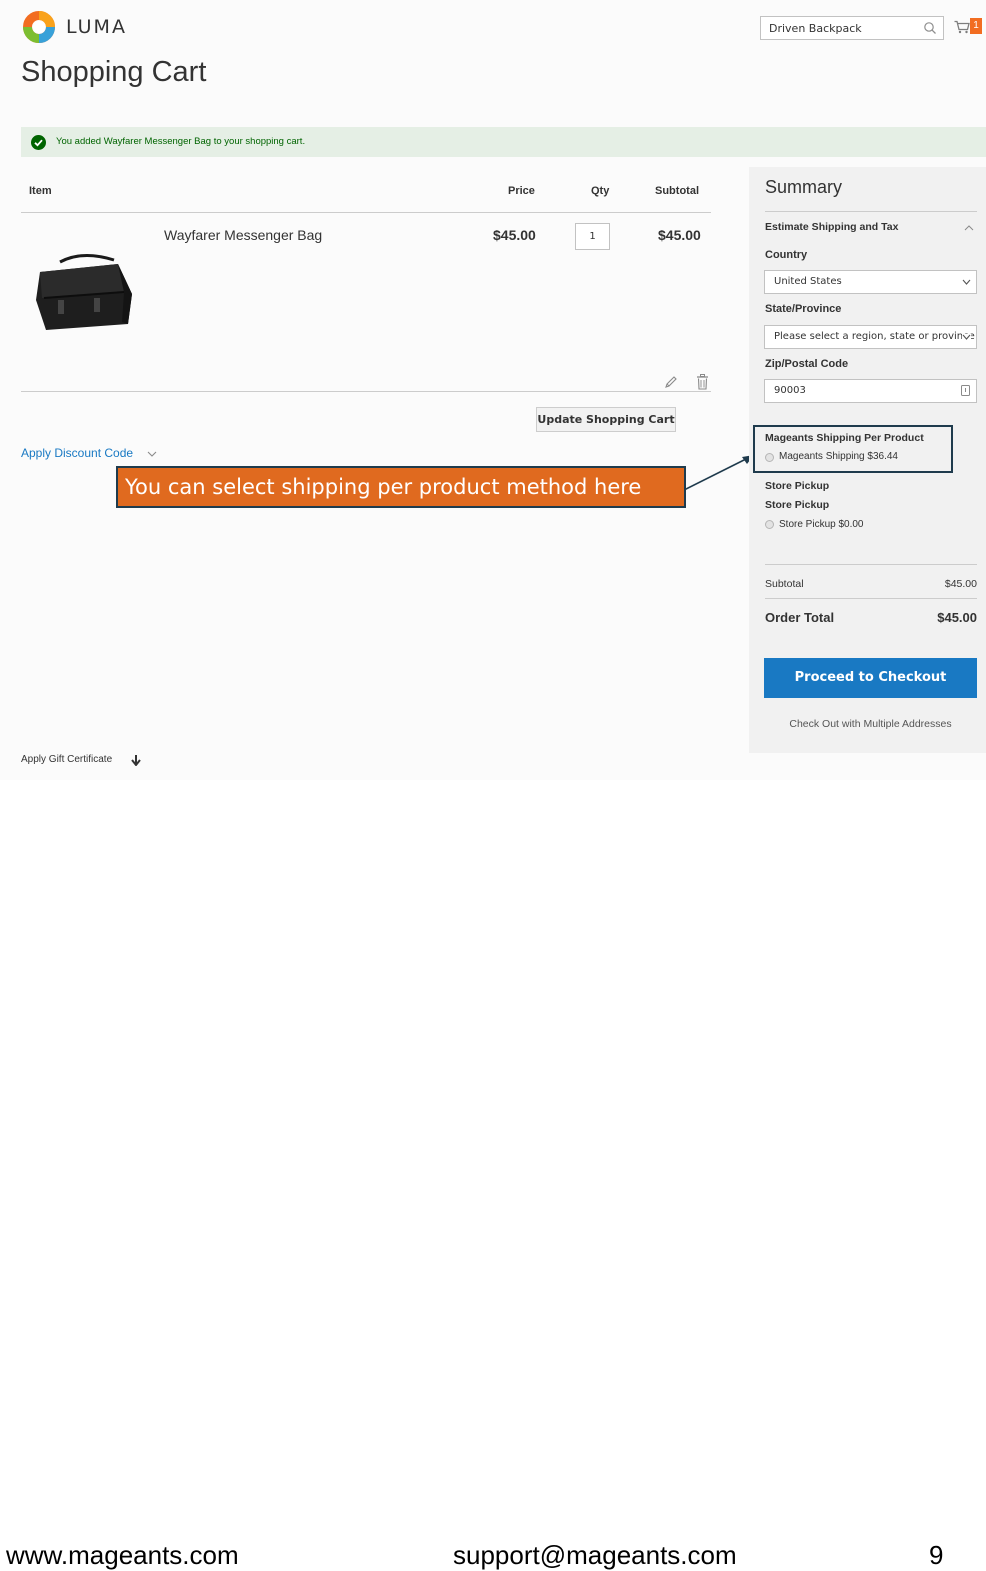 The image size is (986, 1571). Describe the element at coordinates (786, 255) in the screenshot. I see `country-label: Country` at that location.